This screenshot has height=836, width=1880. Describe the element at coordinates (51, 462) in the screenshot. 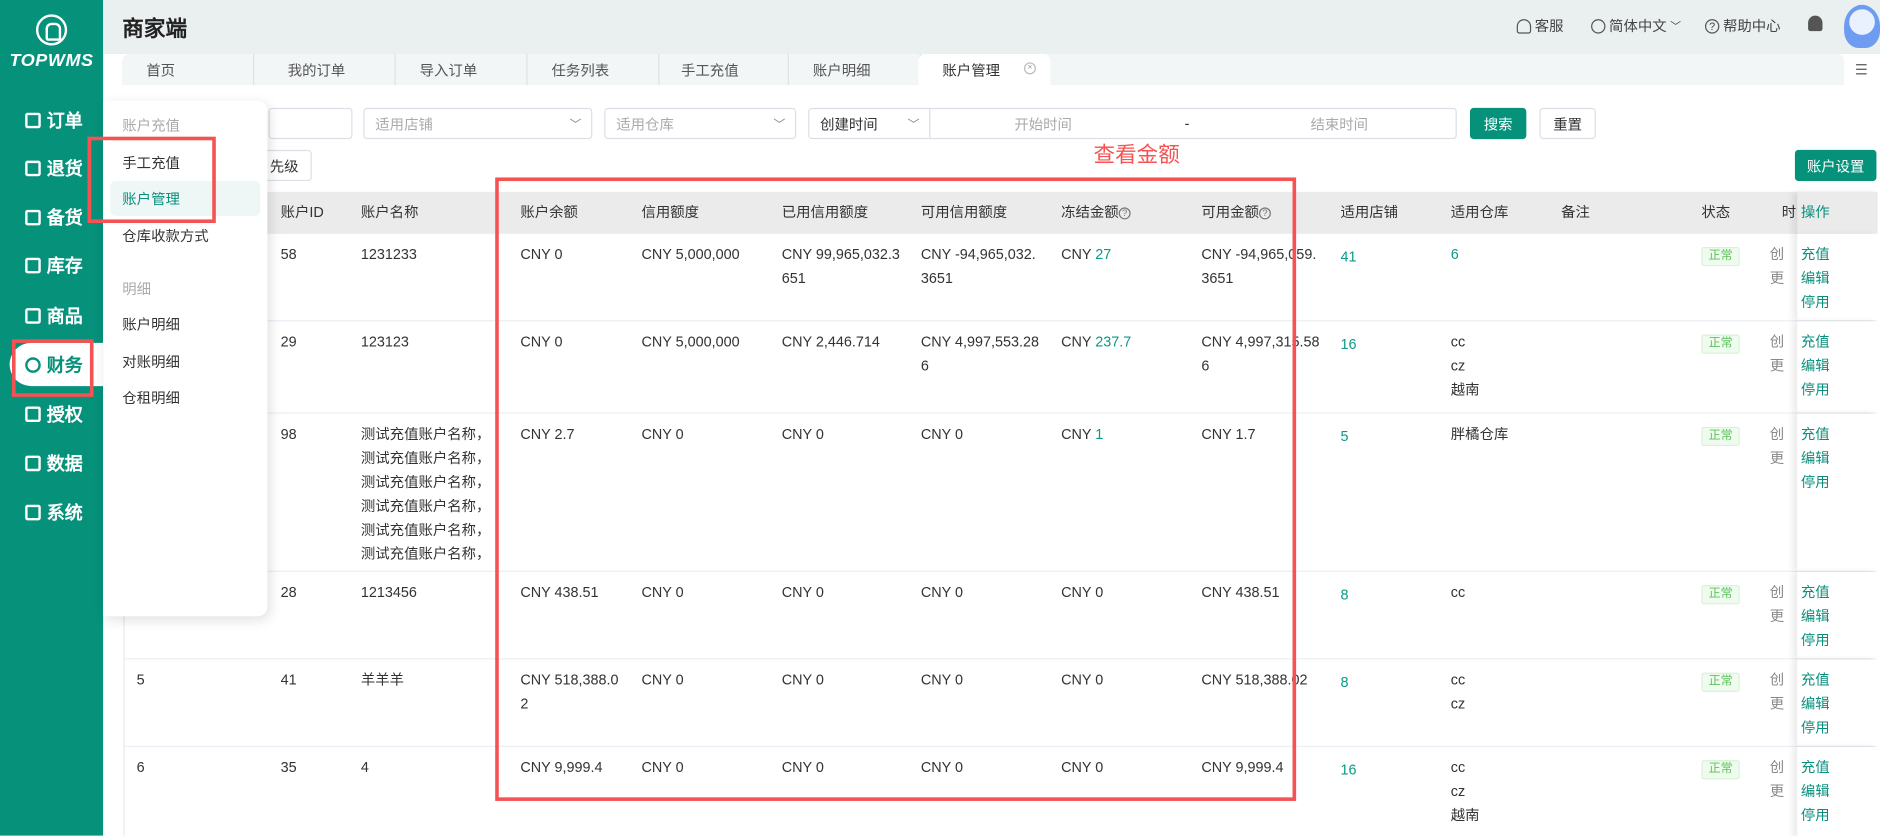

I see `sidebar-item-7: 数据` at that location.